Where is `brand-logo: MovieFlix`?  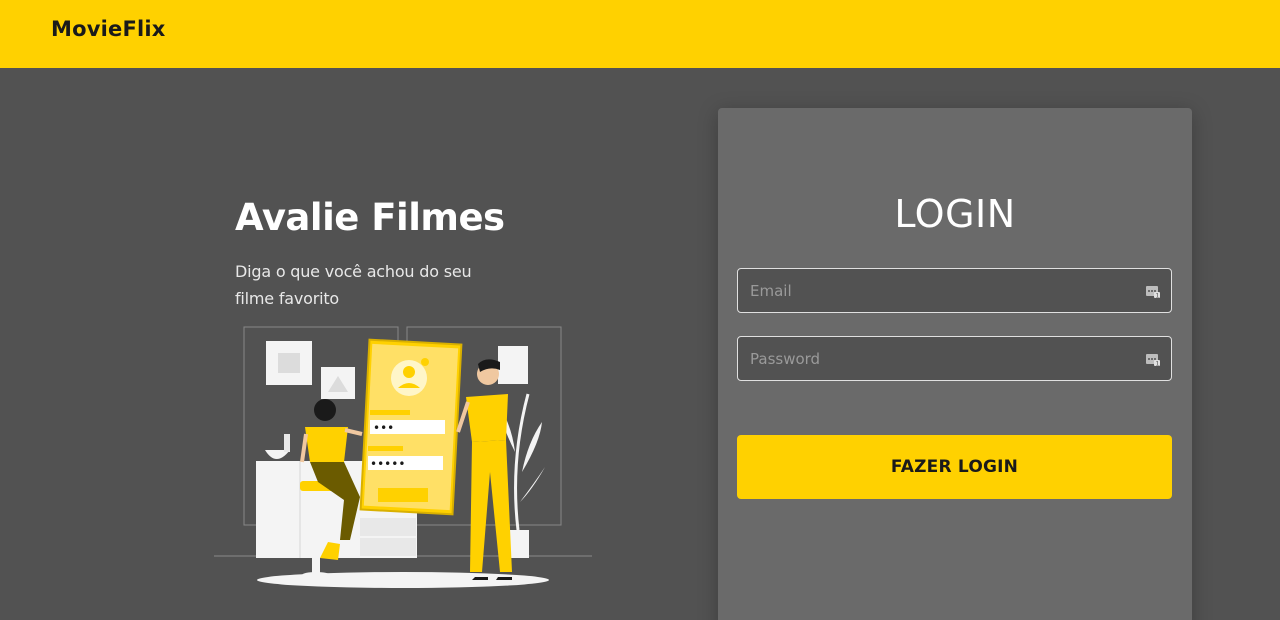 brand-logo: MovieFlix is located at coordinates (108, 29).